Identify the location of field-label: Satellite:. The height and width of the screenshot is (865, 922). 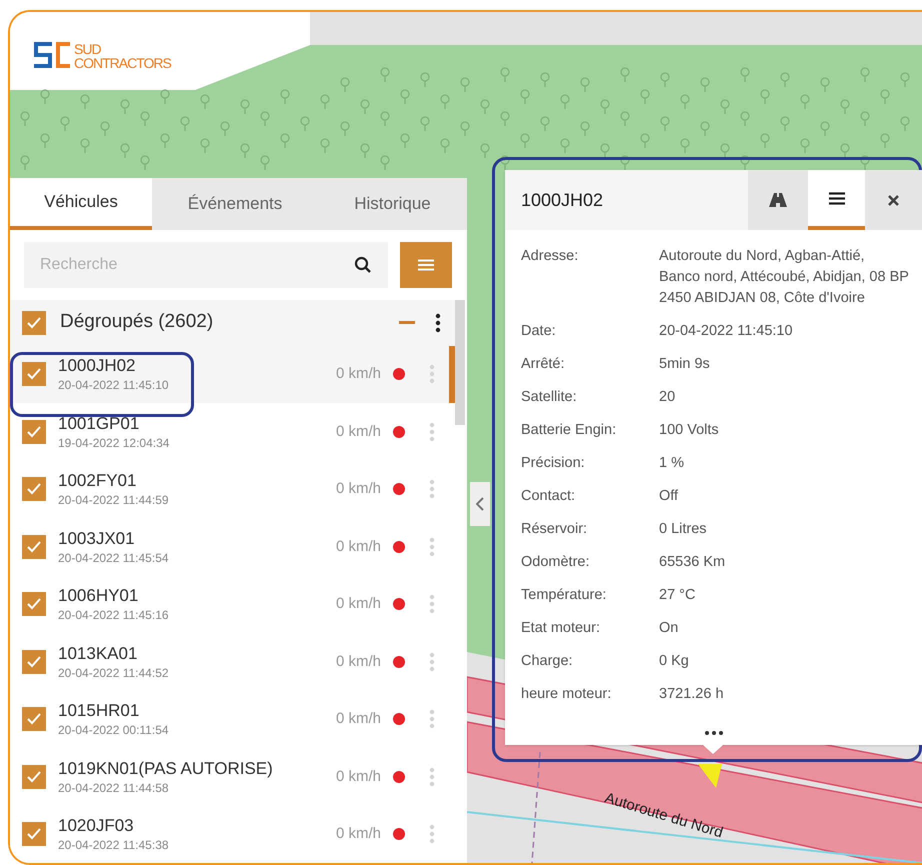
(549, 397).